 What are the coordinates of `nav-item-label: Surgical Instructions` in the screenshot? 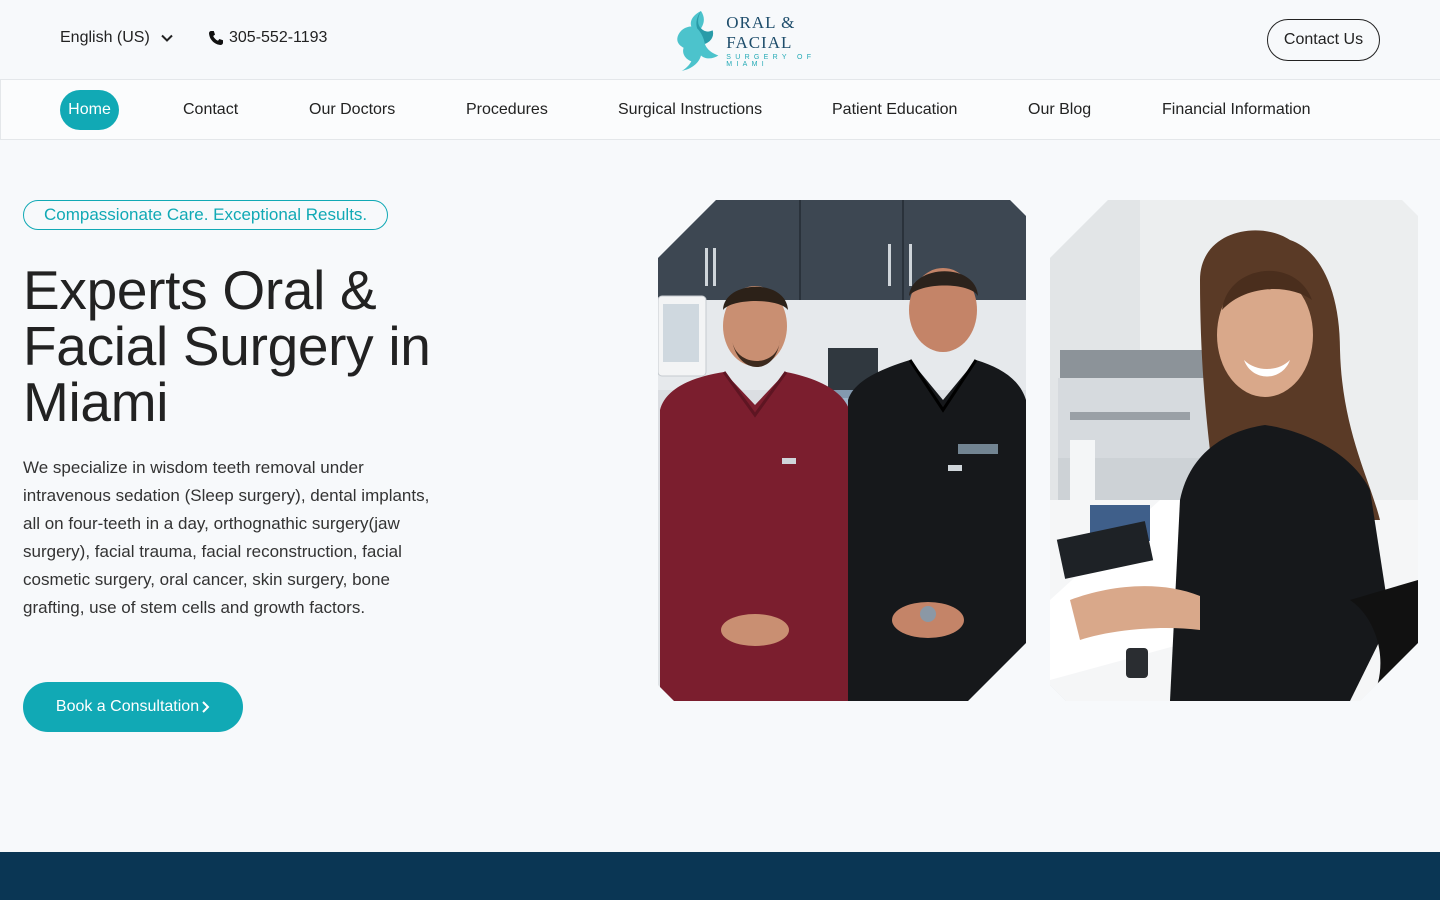 It's located at (690, 109).